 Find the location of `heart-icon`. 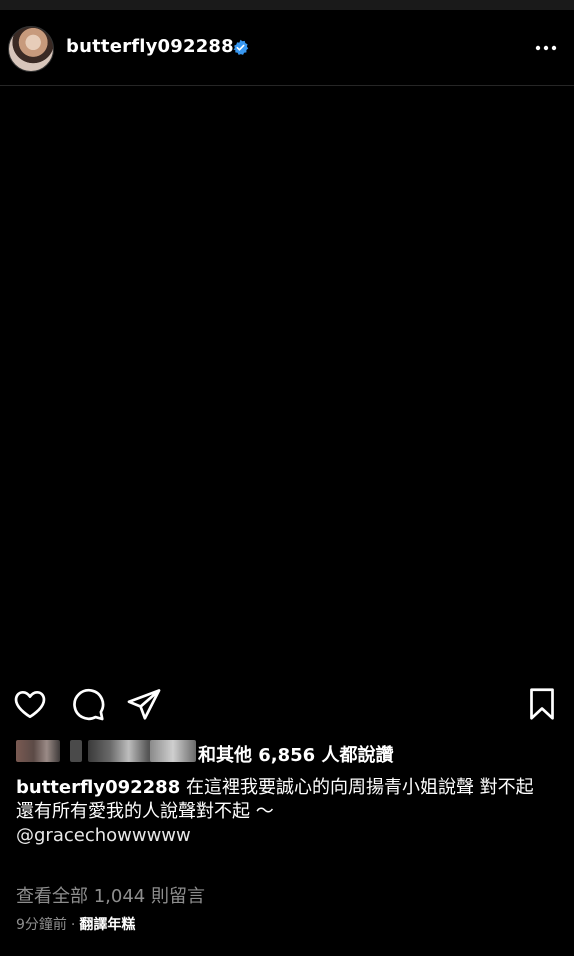

heart-icon is located at coordinates (30, 704).